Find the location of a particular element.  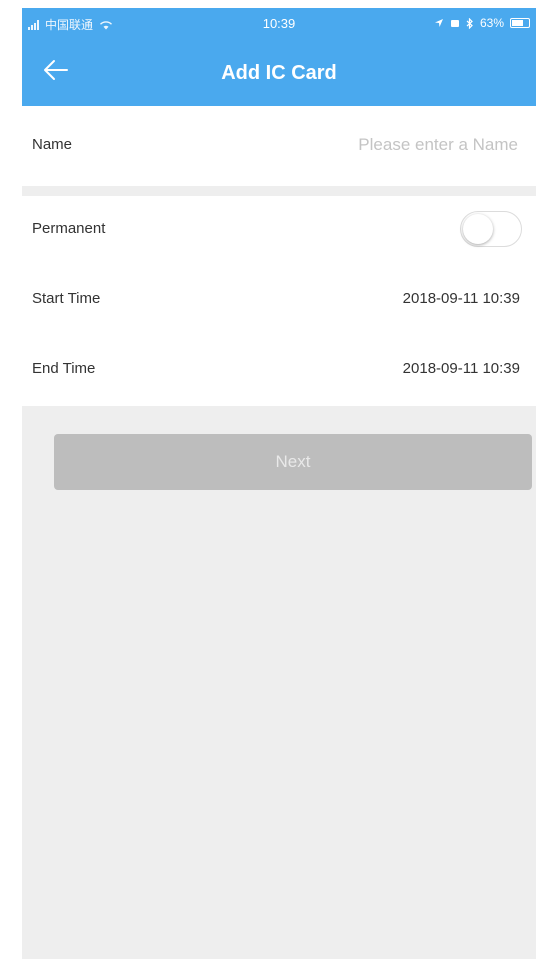

start-time-value: 2018-09-11 10:39 is located at coordinates (461, 298).